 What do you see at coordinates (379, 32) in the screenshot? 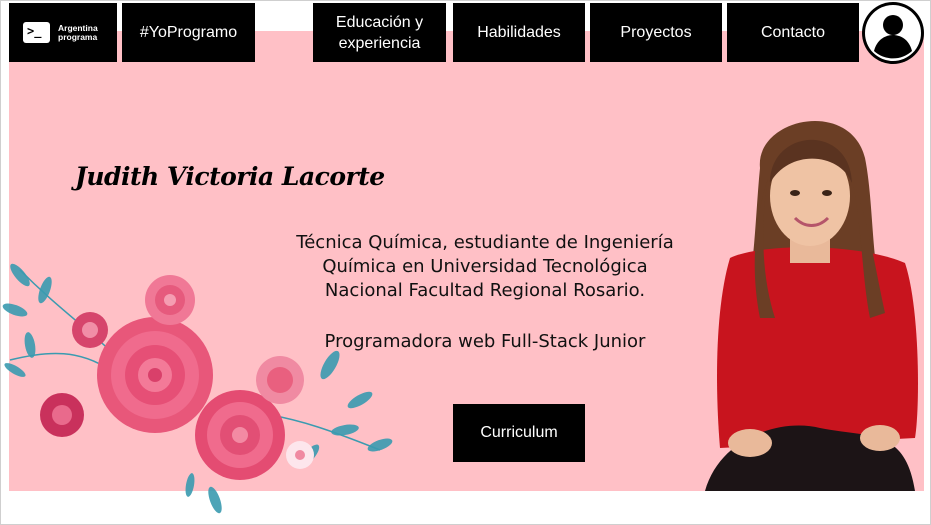
I see `nav-educacion-experiencia: Educación y experiencia` at bounding box center [379, 32].